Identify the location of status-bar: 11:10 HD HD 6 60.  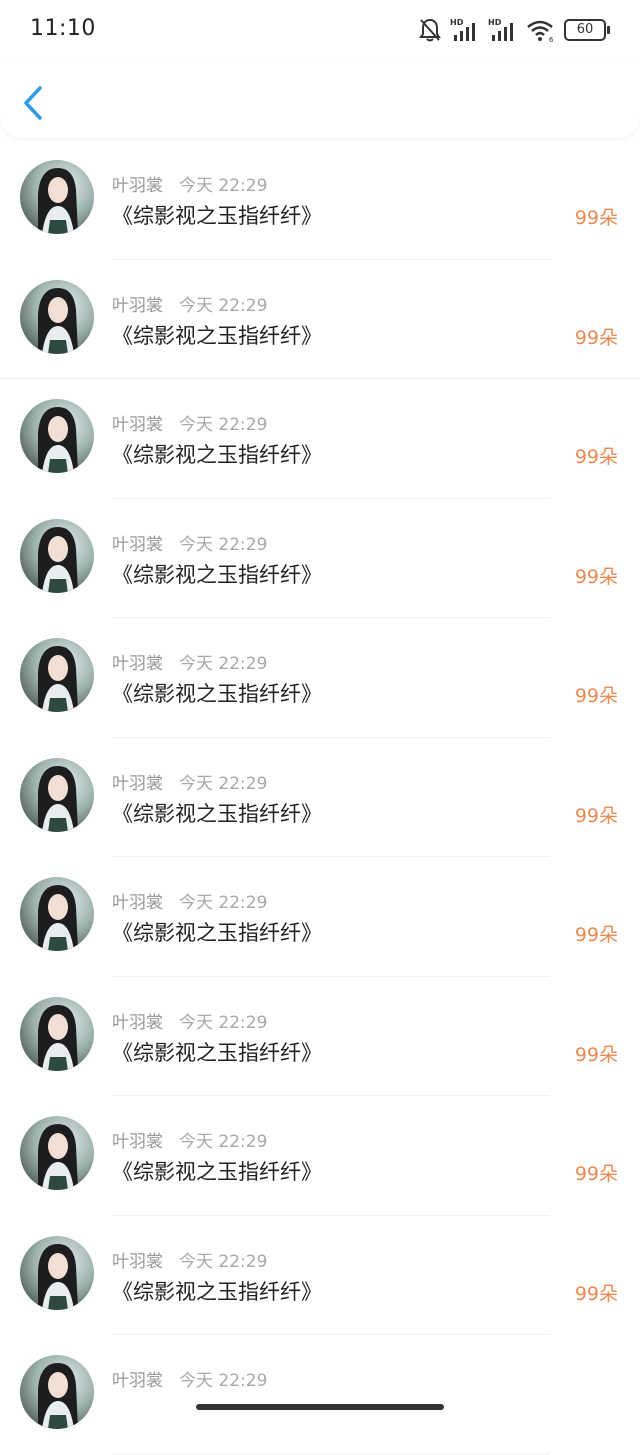
(320, 30).